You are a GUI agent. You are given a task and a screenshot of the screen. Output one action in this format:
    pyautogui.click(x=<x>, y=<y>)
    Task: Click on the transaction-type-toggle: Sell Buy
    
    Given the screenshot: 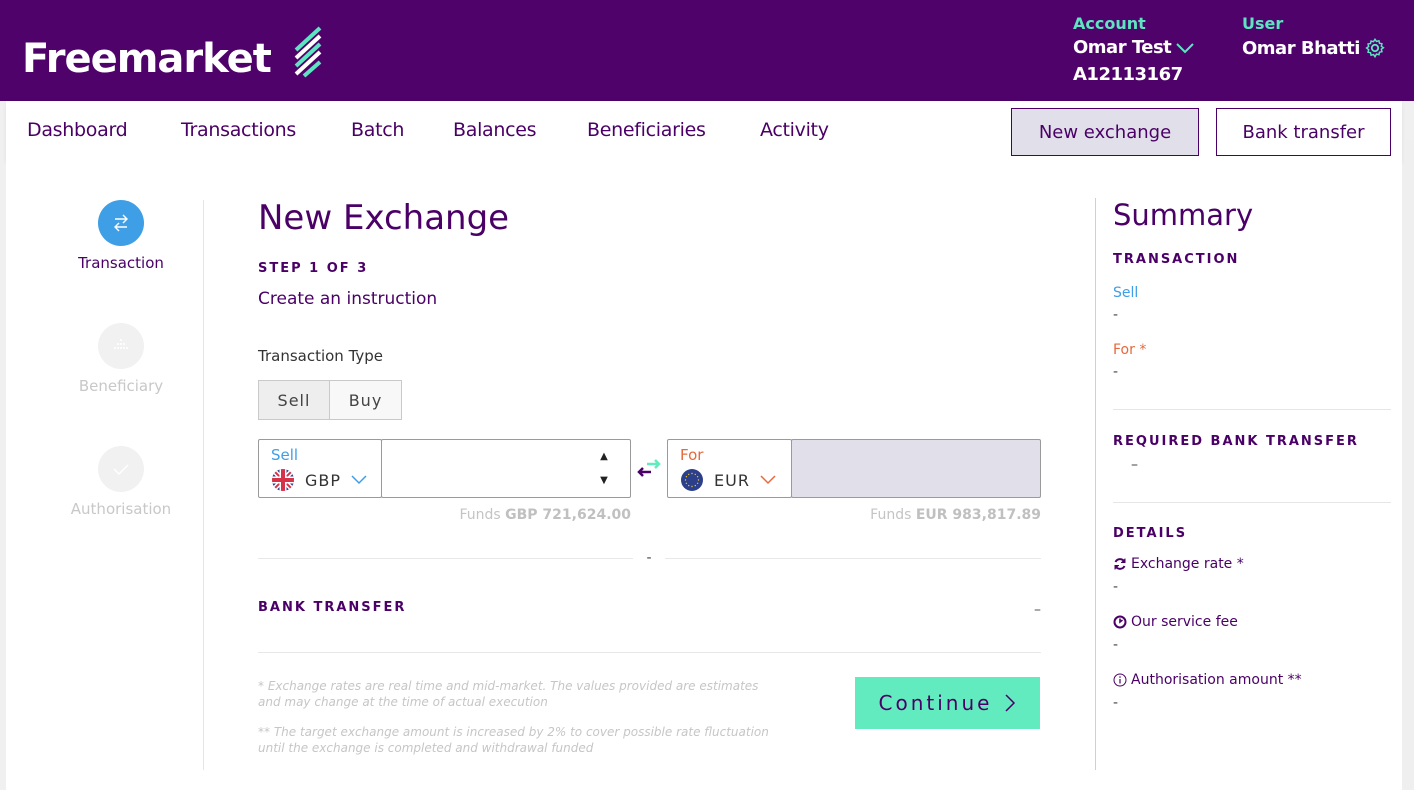 What is the action you would take?
    pyautogui.click(x=330, y=400)
    